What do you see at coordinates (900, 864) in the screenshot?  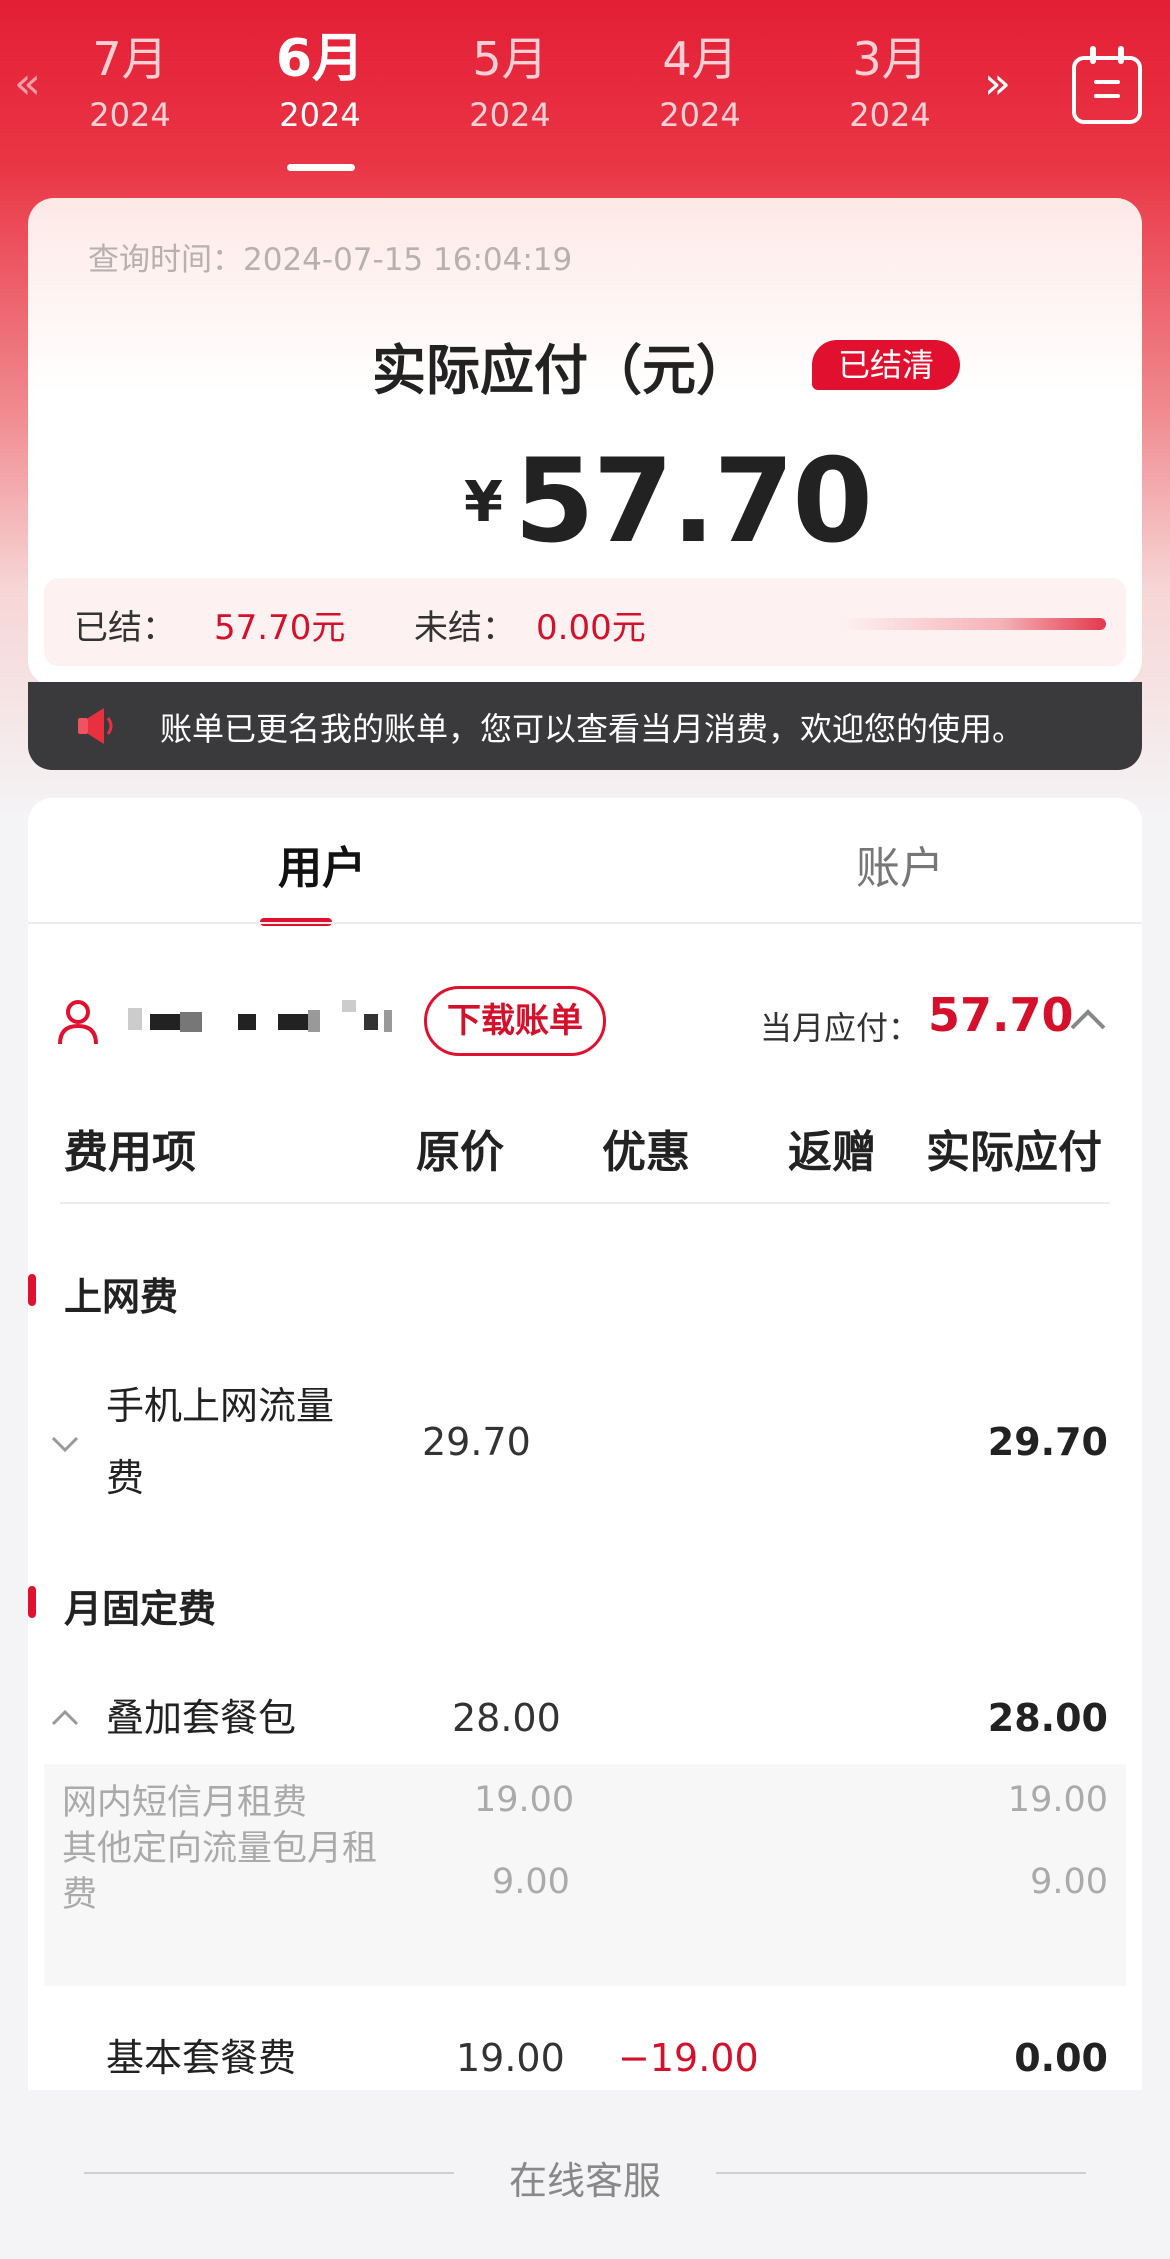 I see `tab-account: 账户` at bounding box center [900, 864].